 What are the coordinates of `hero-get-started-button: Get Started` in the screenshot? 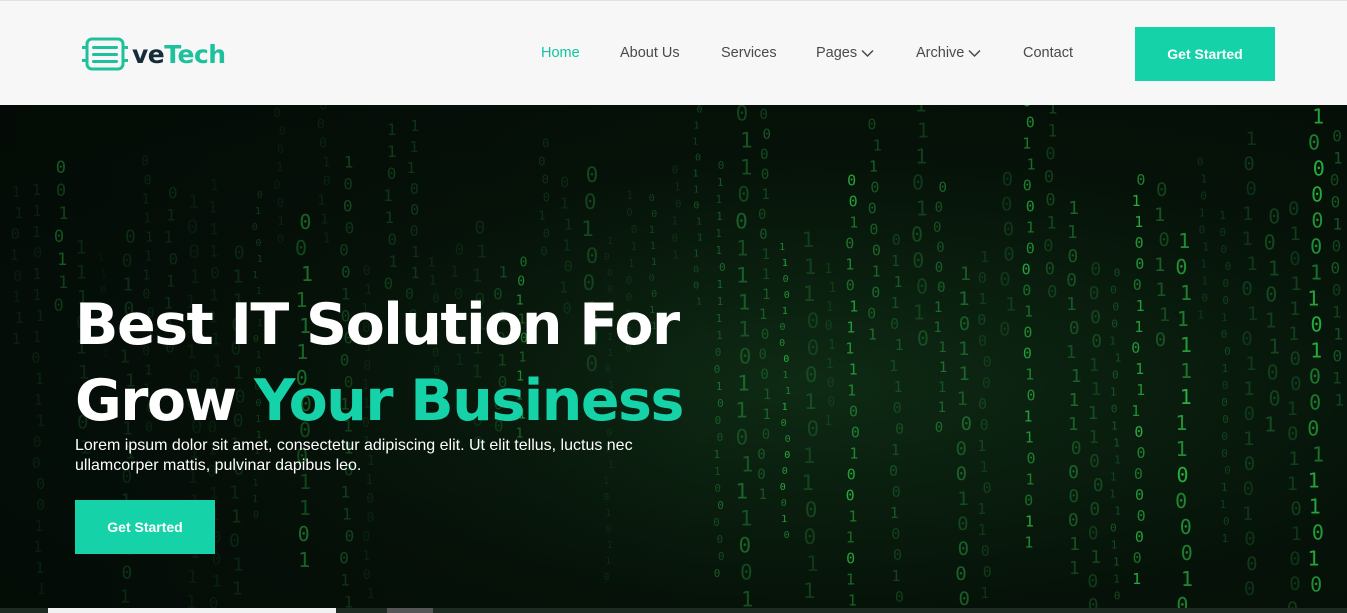 It's located at (145, 527).